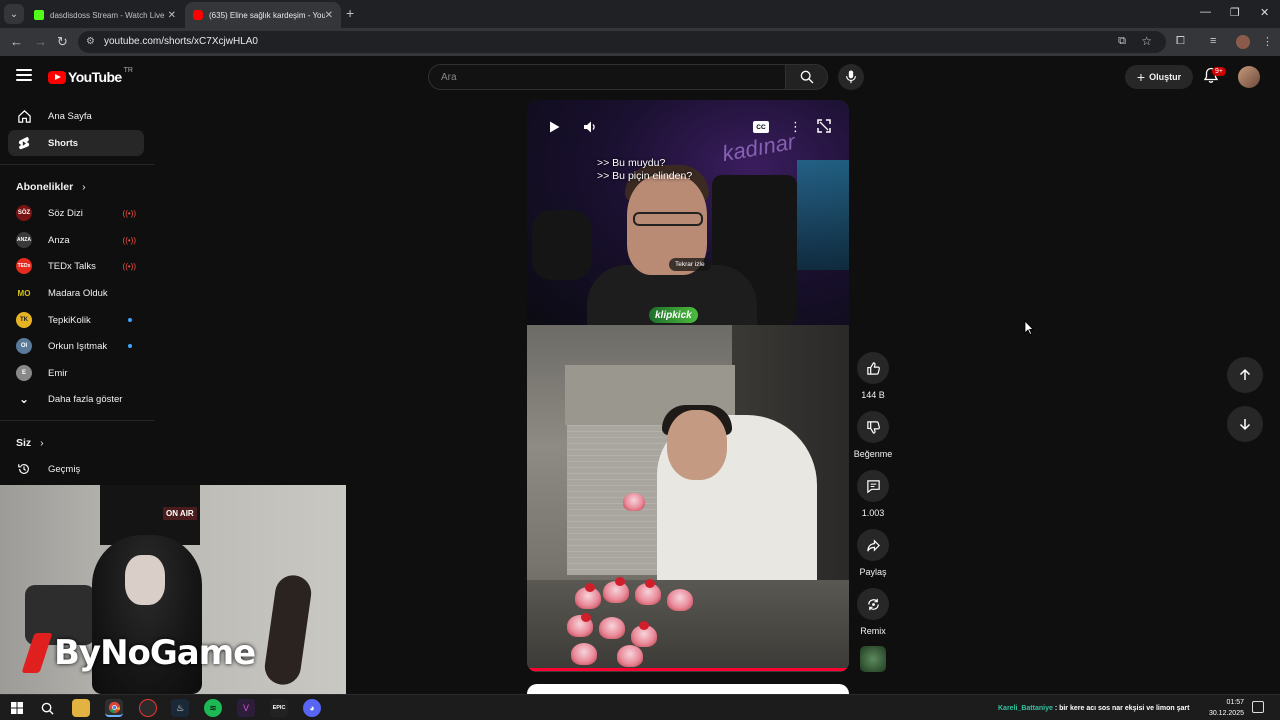 This screenshot has width=1280, height=720. Describe the element at coordinates (1243, 42) in the screenshot. I see `profile-avatar-icon` at that location.